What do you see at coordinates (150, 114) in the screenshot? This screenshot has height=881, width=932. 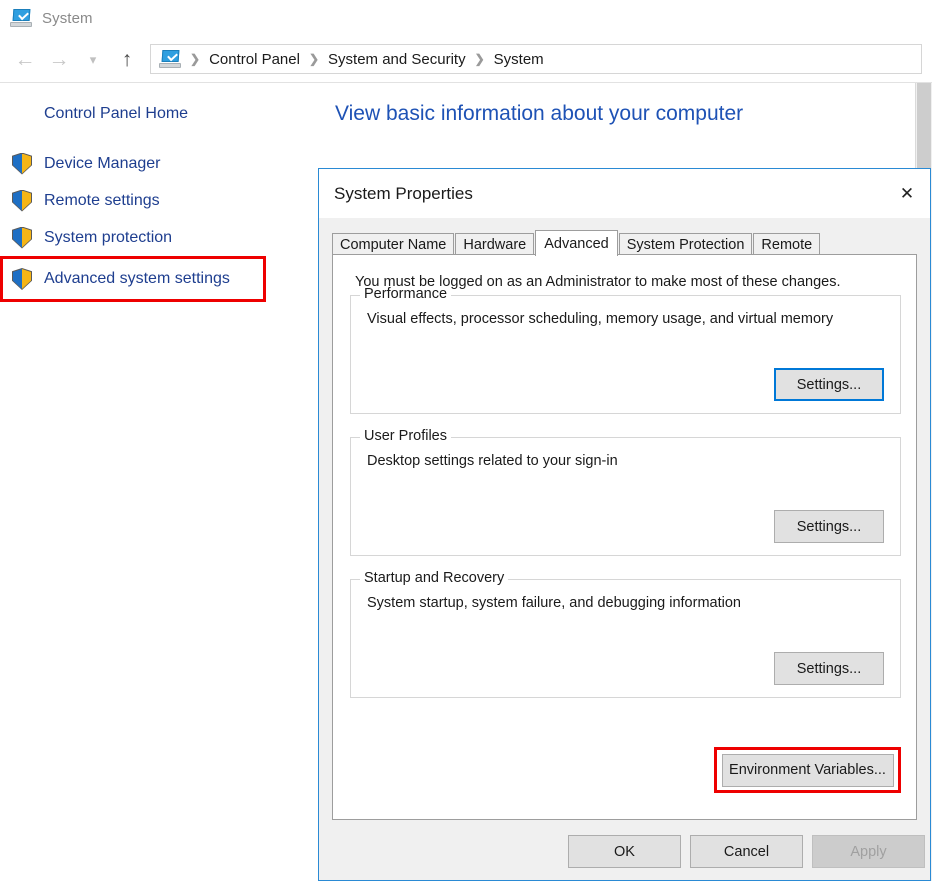 I see `sidebar-item-control-panel-home: Control Panel Home` at bounding box center [150, 114].